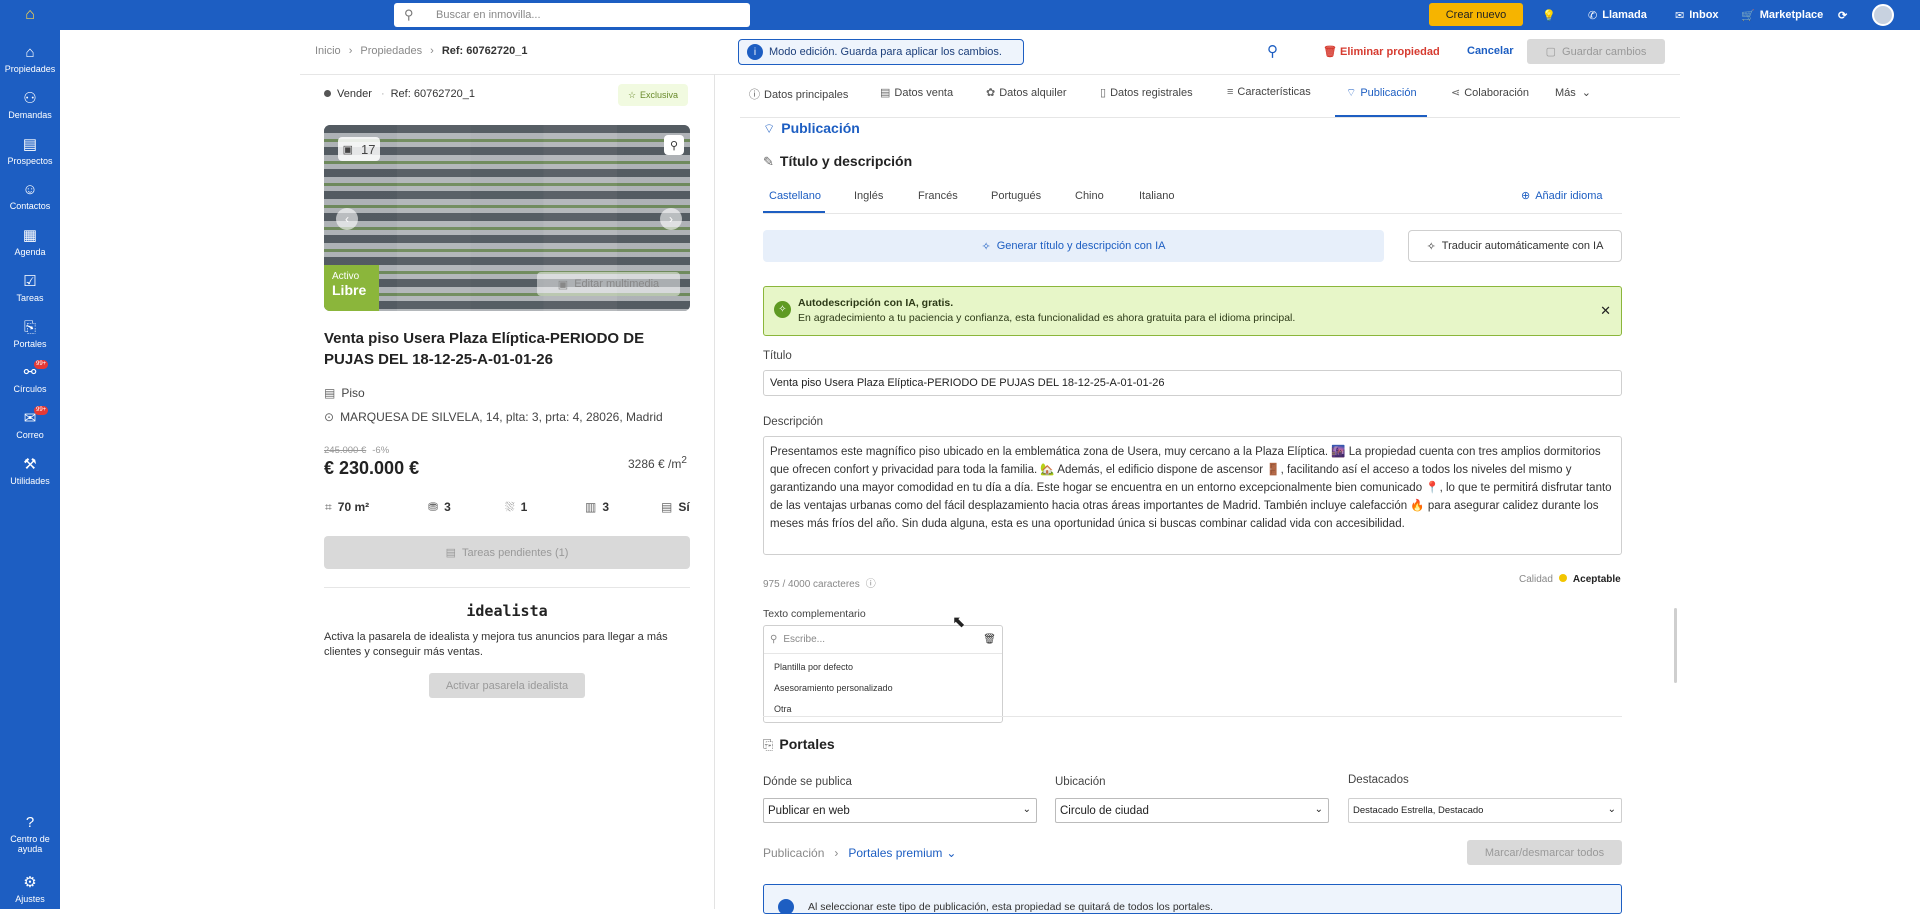 This screenshot has height=914, width=1920. Describe the element at coordinates (354, 94) in the screenshot. I see `operation-label: Vender` at that location.